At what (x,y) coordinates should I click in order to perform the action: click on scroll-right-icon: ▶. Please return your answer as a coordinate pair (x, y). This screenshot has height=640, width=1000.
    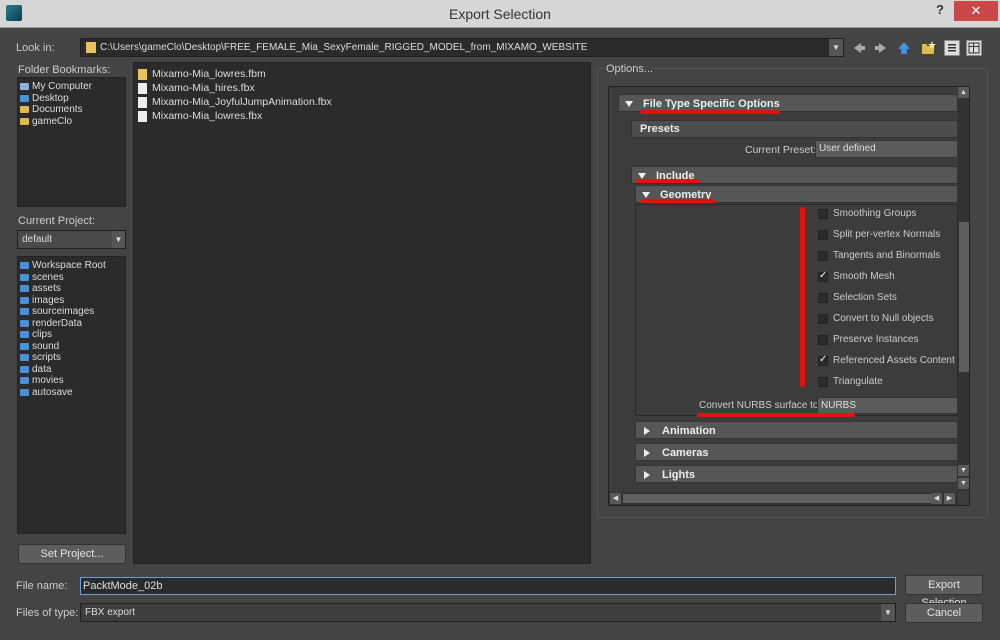
    Looking at the image, I should click on (949, 498).